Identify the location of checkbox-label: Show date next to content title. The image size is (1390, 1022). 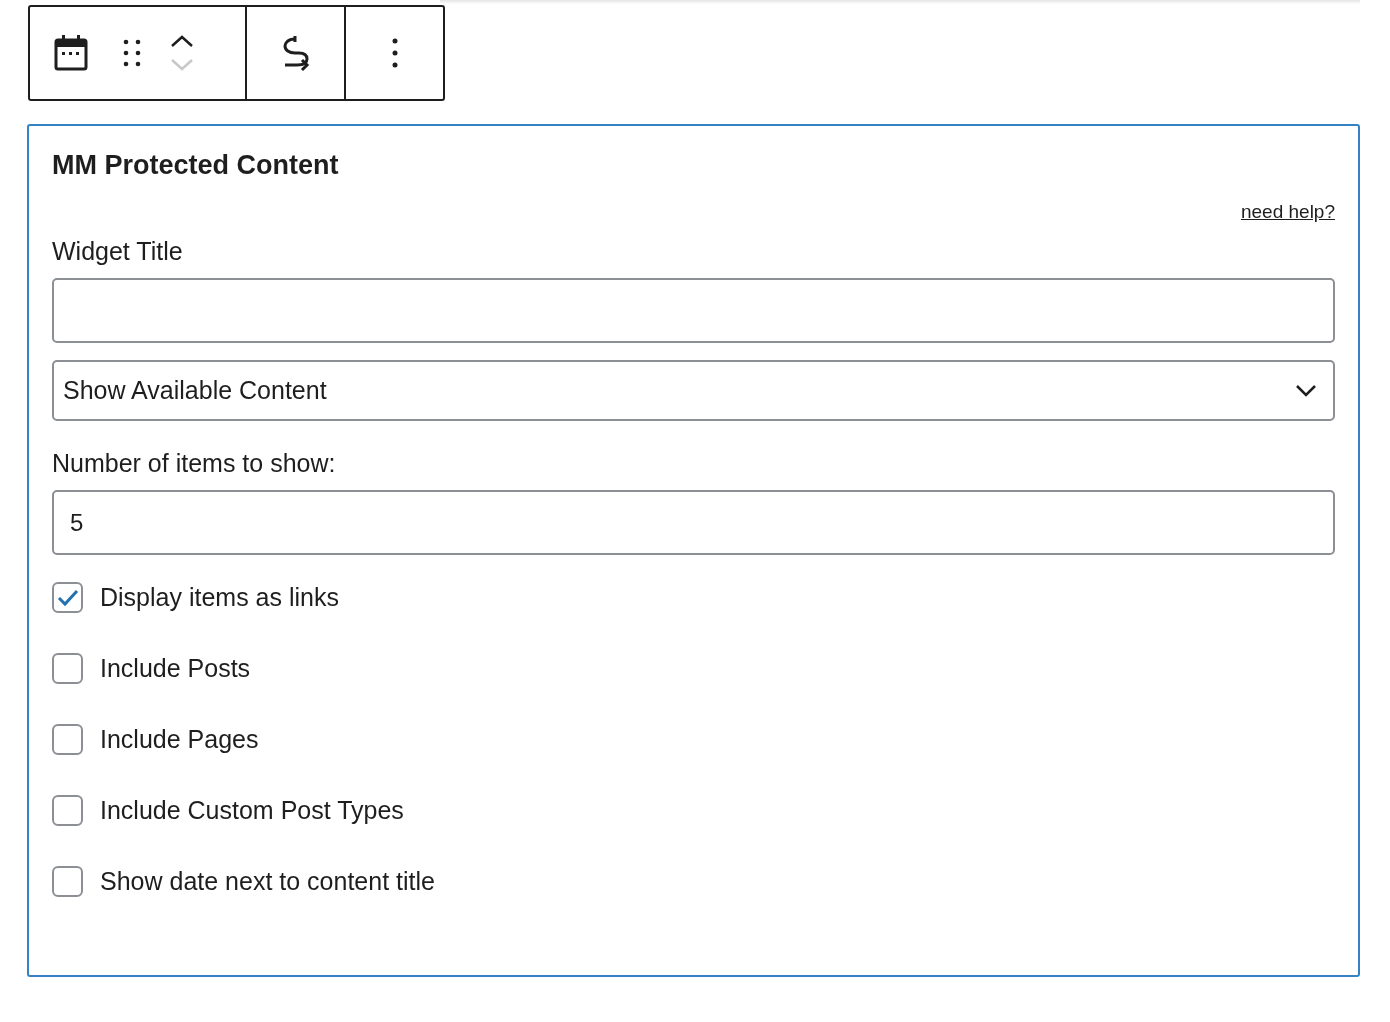
(267, 881).